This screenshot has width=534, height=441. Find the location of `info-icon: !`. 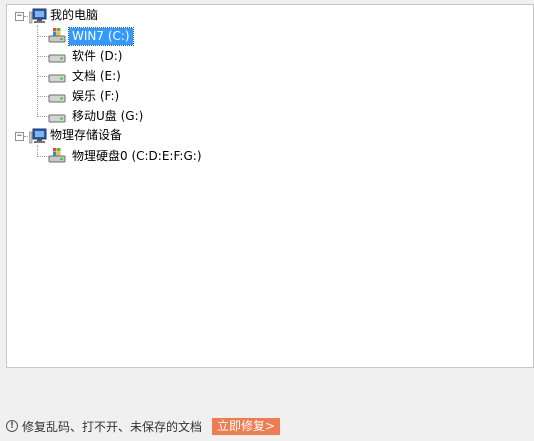

info-icon: ! is located at coordinates (12, 426).